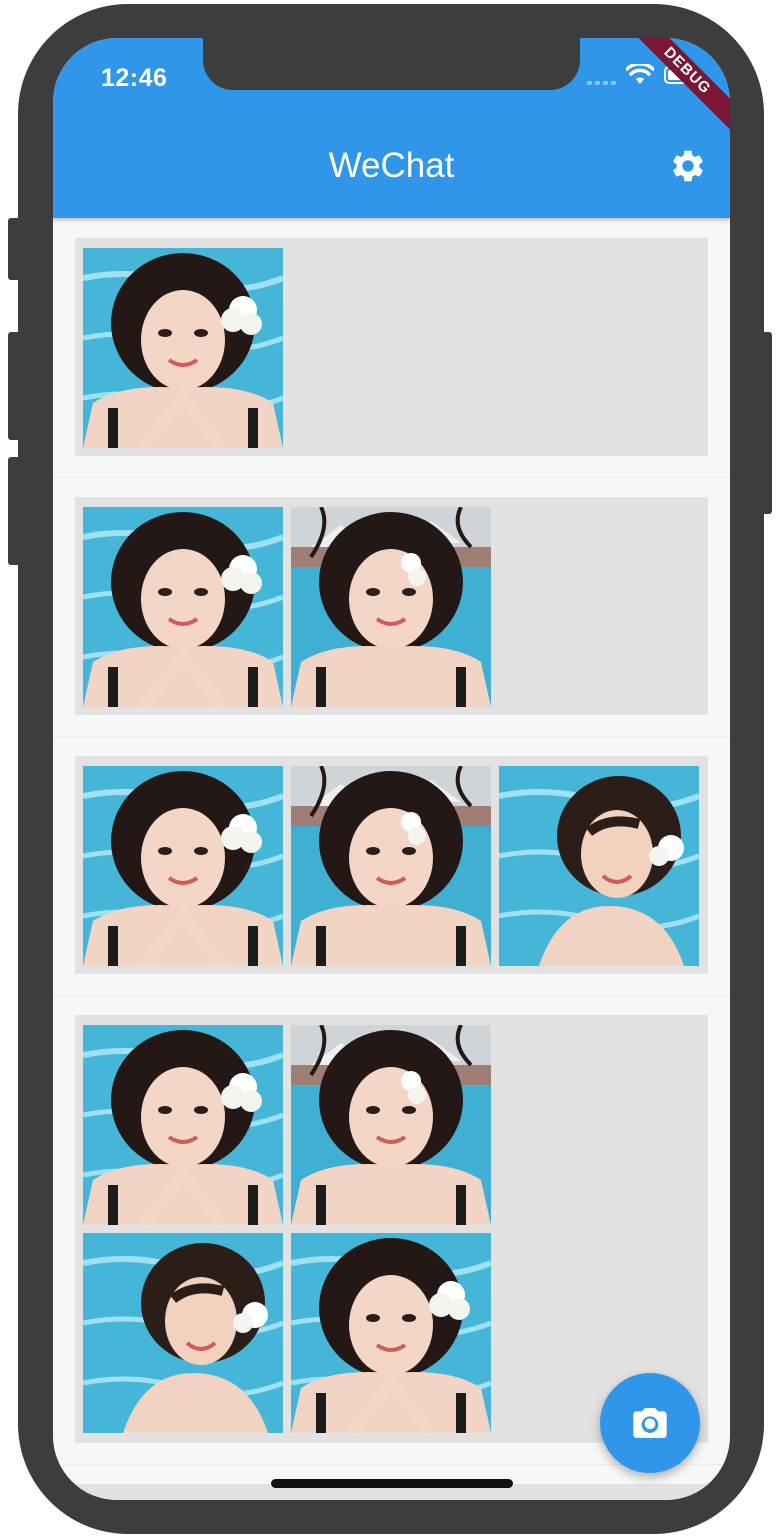 This screenshot has height=1540, width=782. I want to click on camera-fab, so click(650, 1423).